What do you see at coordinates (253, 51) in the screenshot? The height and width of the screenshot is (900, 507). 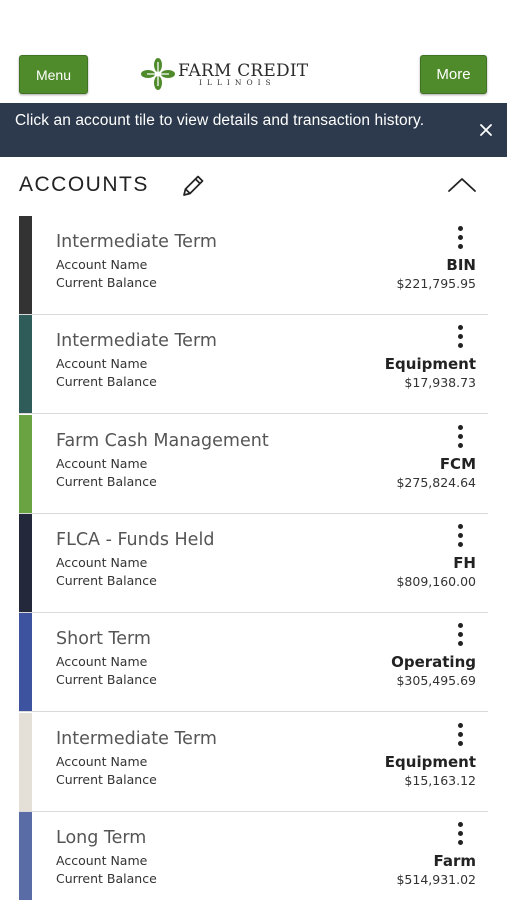 I see `app-header: Menu FARM CREDIT ILLINOIS More` at bounding box center [253, 51].